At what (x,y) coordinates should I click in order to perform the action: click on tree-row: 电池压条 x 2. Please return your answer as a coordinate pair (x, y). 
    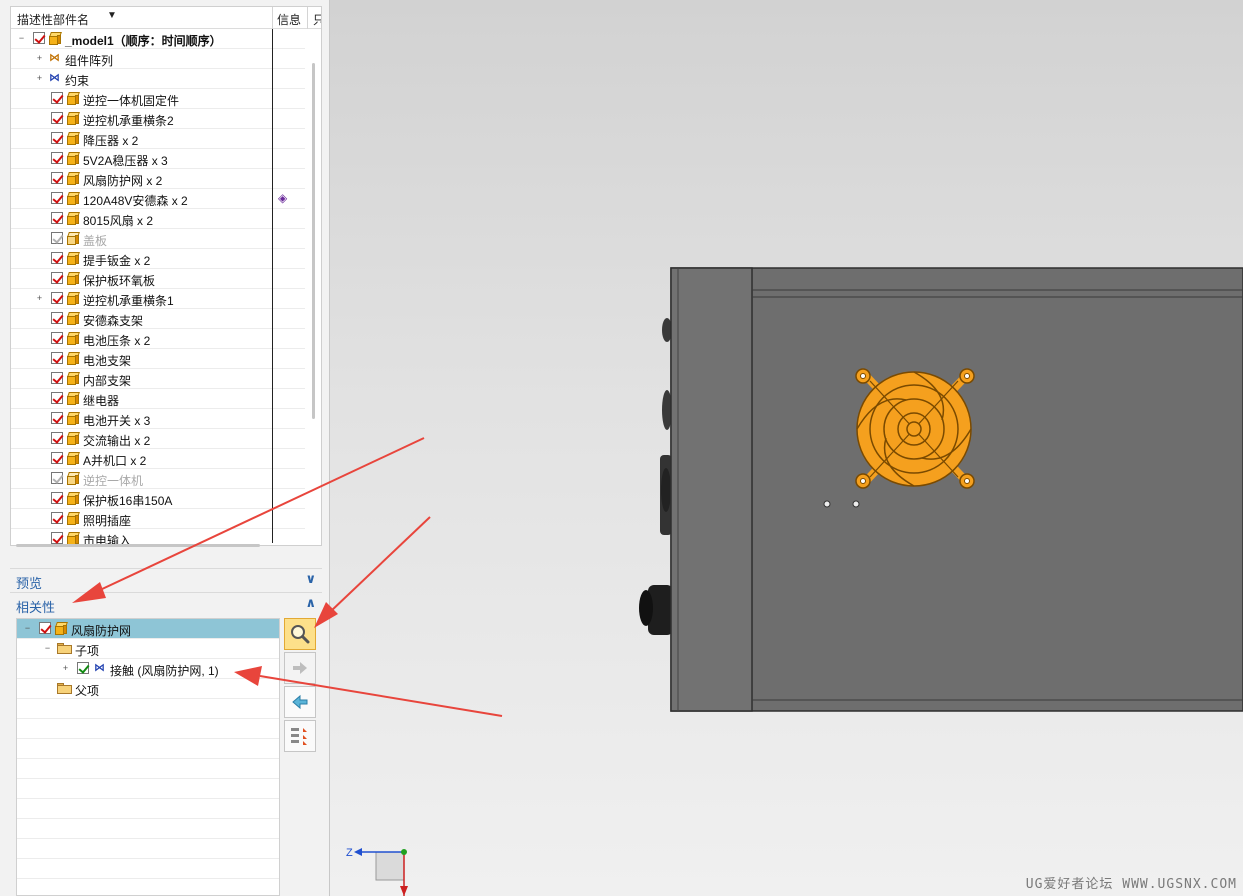
    Looking at the image, I should click on (158, 339).